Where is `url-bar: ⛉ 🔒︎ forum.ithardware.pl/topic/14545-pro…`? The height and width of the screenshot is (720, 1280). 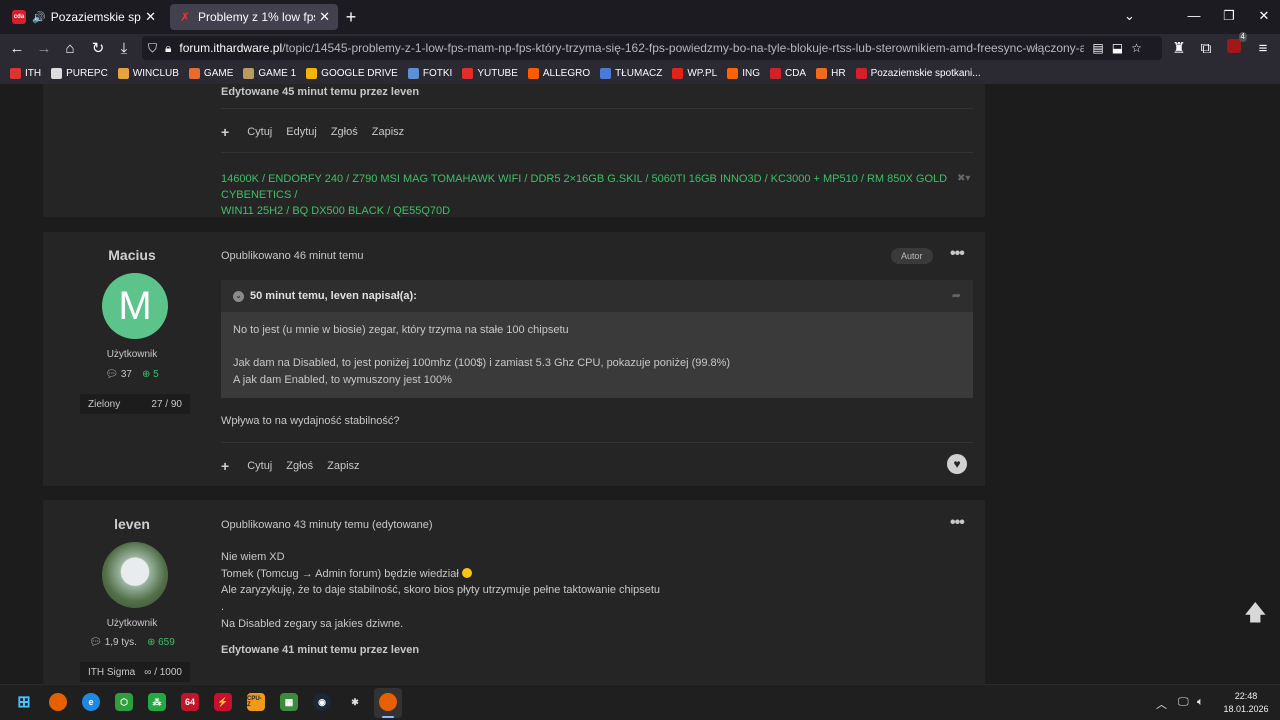 url-bar: ⛉ 🔒︎ forum.ithardware.pl/topic/14545-pro… is located at coordinates (652, 48).